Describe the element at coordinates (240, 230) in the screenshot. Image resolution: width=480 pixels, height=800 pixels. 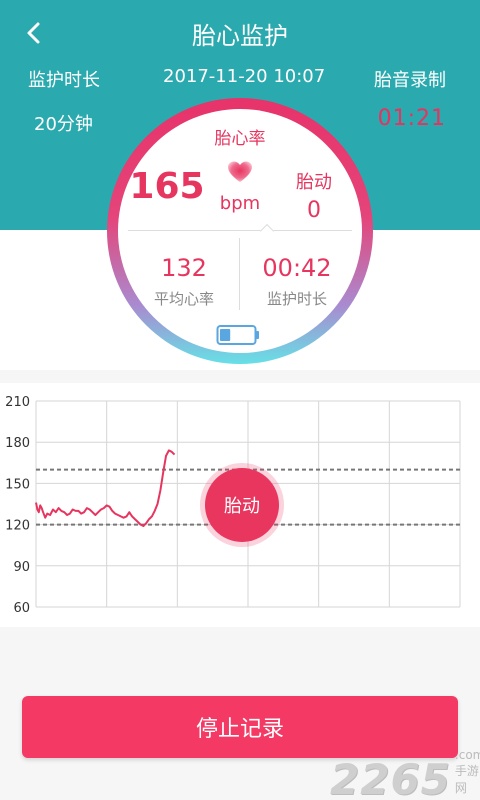
I see `panel-divider` at that location.